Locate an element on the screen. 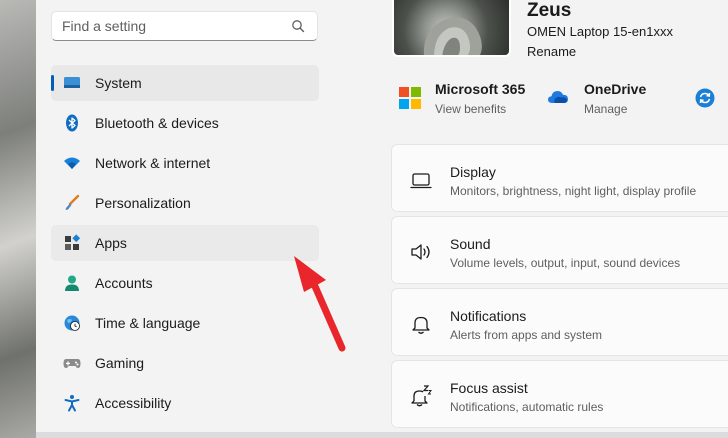 This screenshot has height=438, width=728. focus-assist-icon is located at coordinates (421, 396).